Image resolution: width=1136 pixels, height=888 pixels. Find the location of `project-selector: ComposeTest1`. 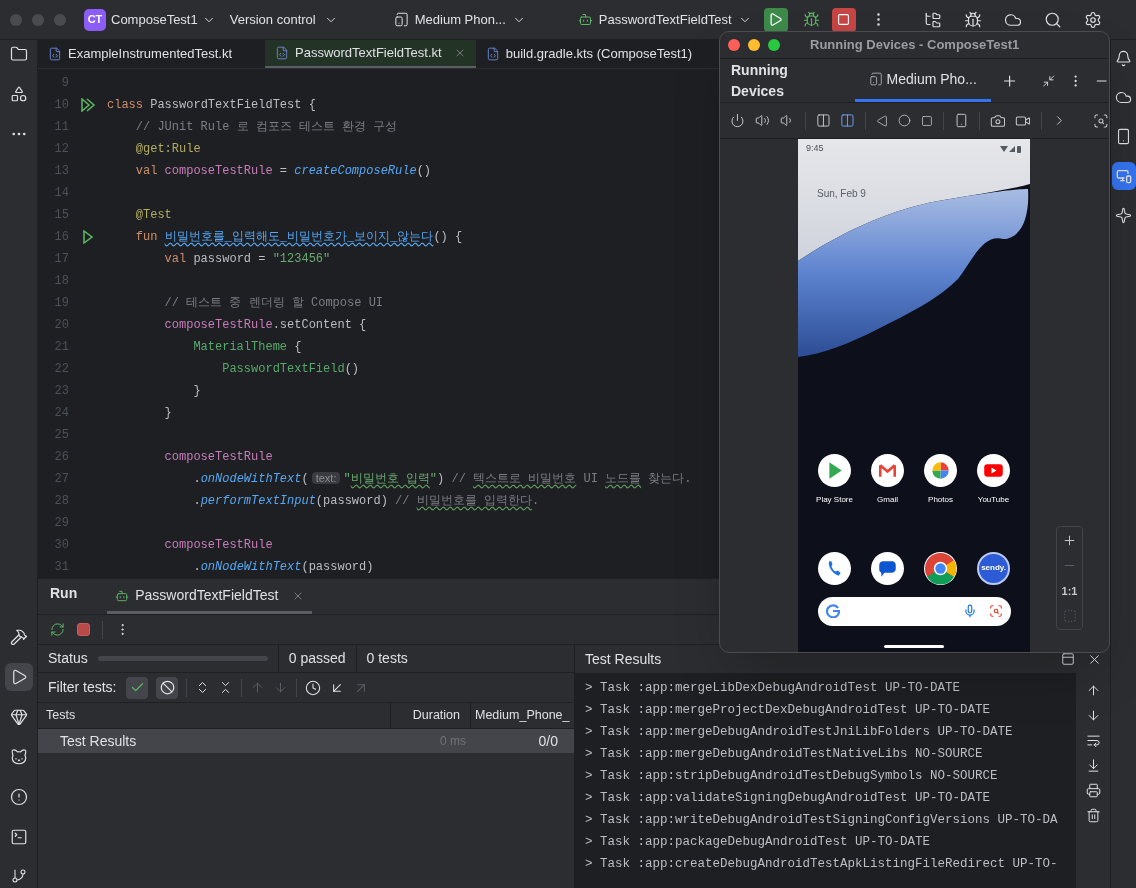

project-selector: ComposeTest1 is located at coordinates (163, 19).